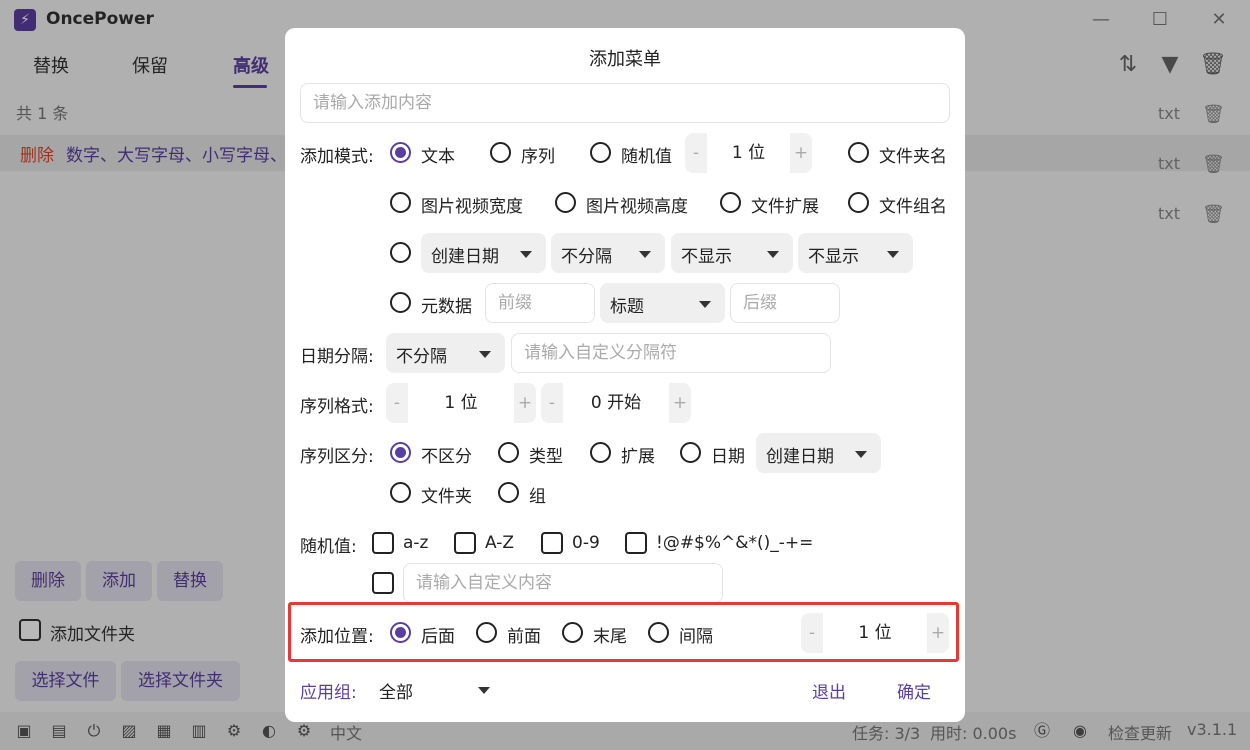 This screenshot has height=750, width=1250. I want to click on random-lower-label: a-z, so click(416, 543).